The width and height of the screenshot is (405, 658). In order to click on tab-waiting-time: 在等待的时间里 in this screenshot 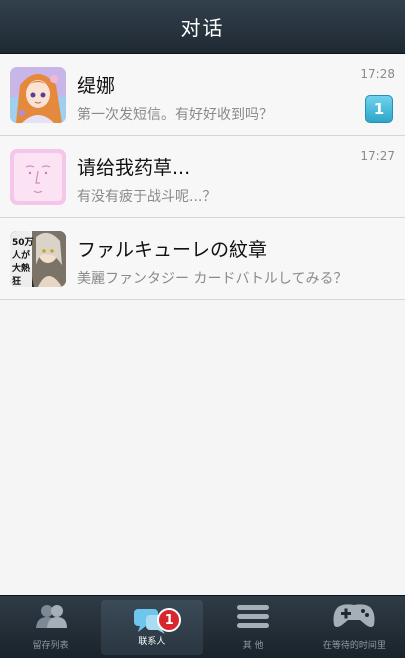, I will do `click(354, 627)`.